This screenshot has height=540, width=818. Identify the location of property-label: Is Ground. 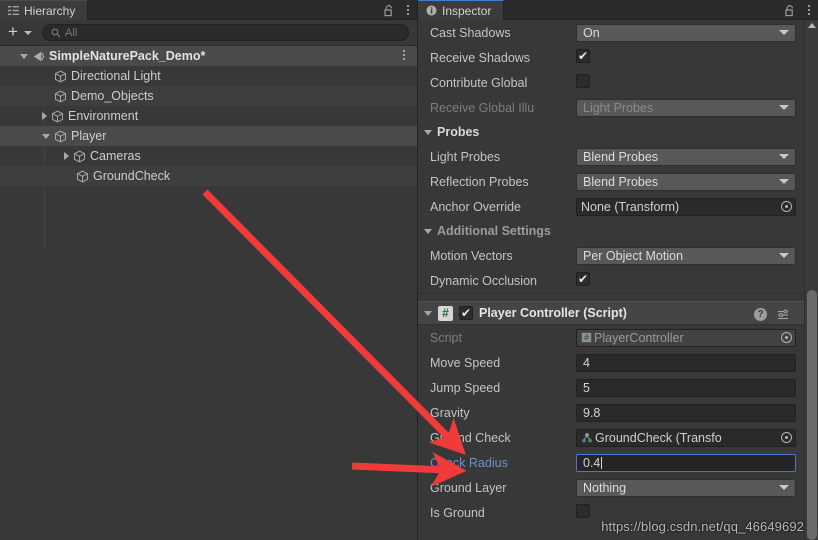
(457, 512).